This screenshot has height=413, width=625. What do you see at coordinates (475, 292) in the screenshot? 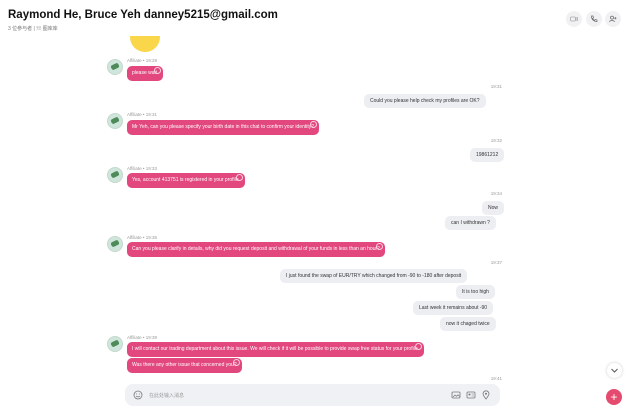
I see `own-message: It is too high` at bounding box center [475, 292].